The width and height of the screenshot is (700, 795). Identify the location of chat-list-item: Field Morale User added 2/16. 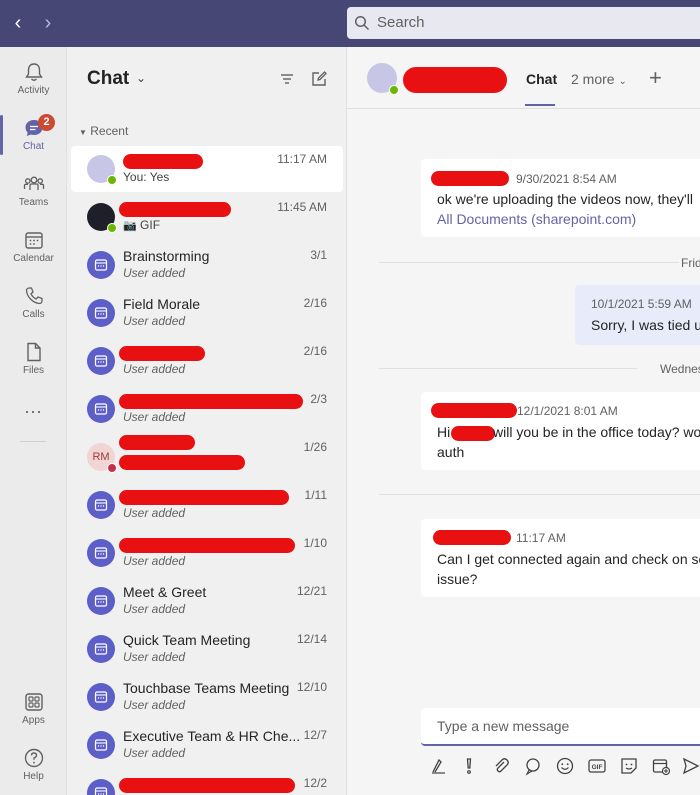
(207, 313).